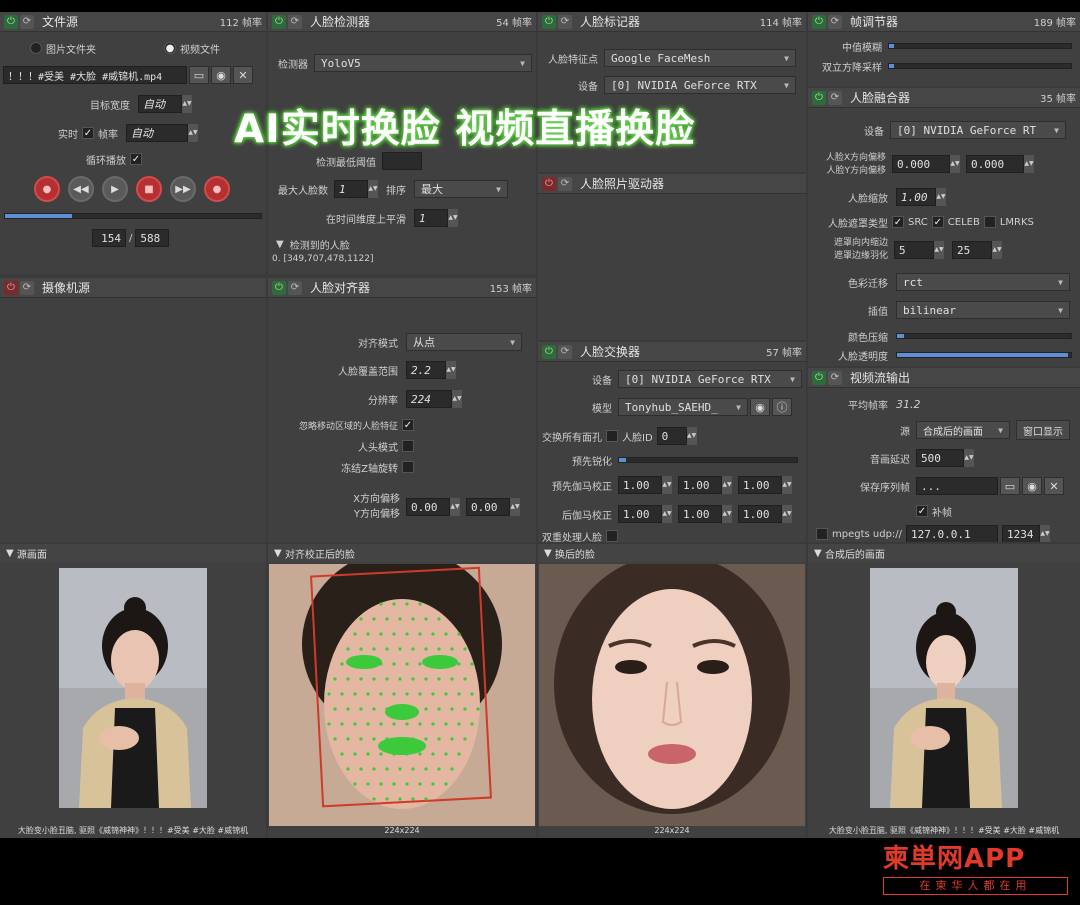 This screenshot has height=905, width=1080. I want to click on erode-input: 5, so click(914, 250).